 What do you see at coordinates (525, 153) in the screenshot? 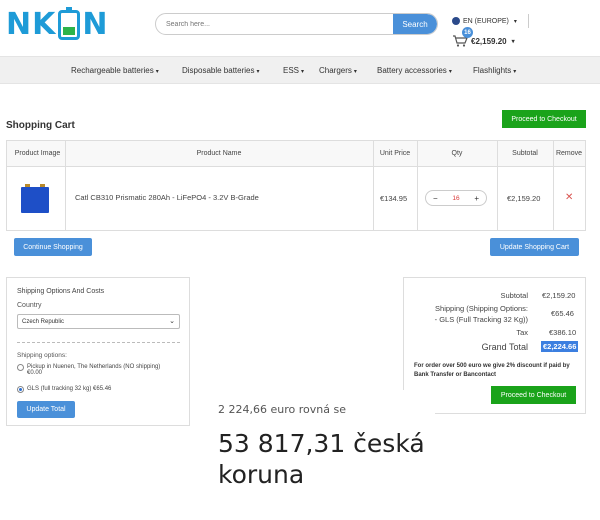
I see `column-header-subtotal: Subtotal` at bounding box center [525, 153].